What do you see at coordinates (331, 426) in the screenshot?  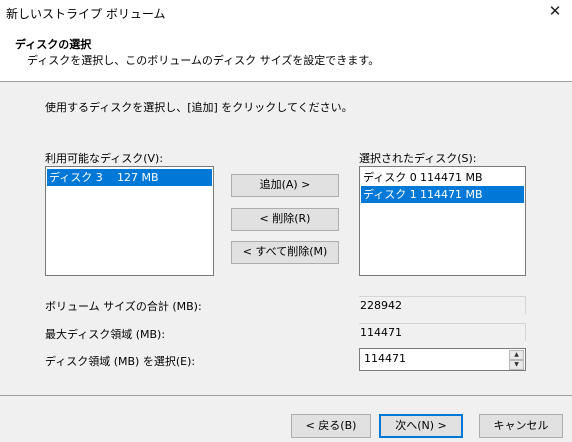 I see `back-button: < 戻る(B)` at bounding box center [331, 426].